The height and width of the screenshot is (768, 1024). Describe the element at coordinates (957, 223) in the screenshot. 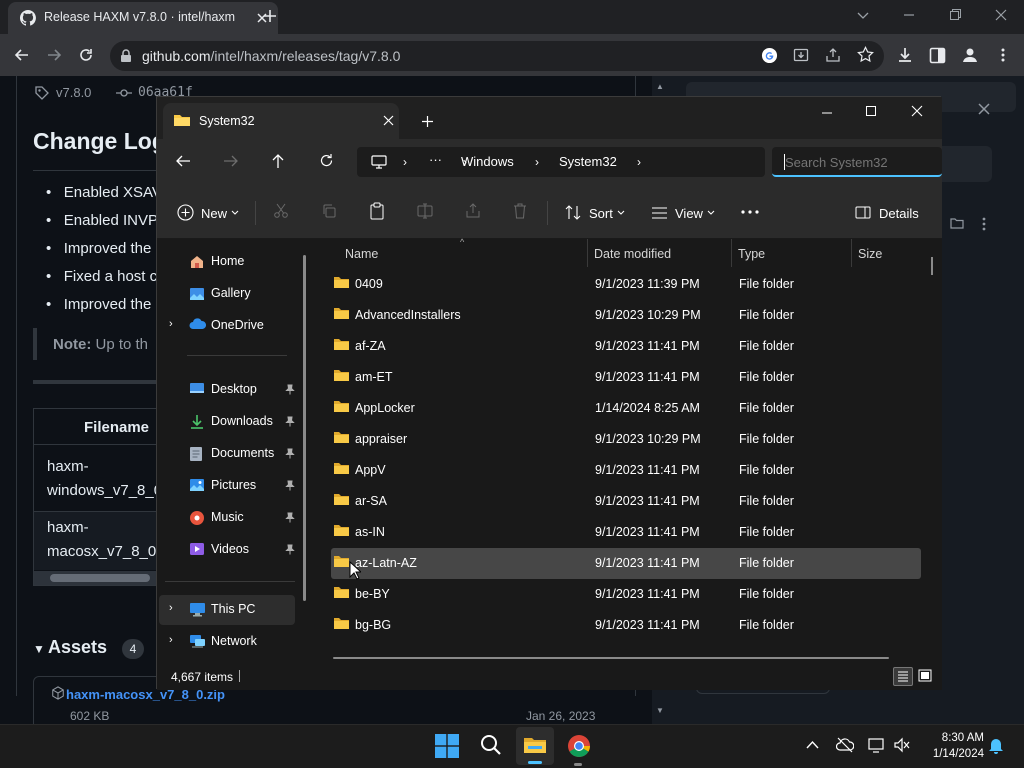

I see `folder-outline-icon` at that location.